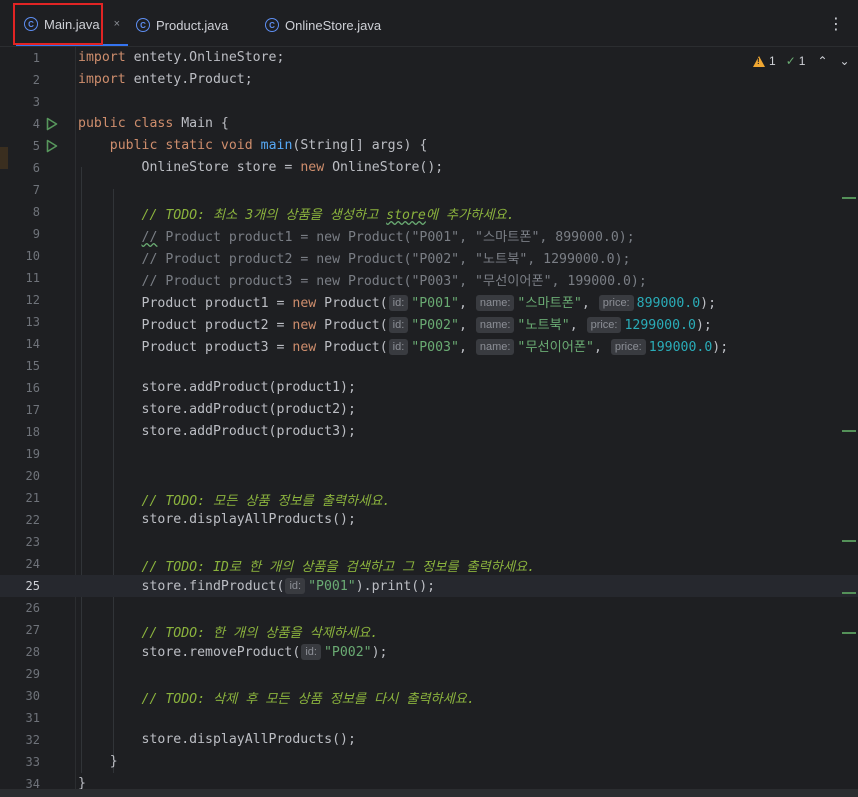  I want to click on code-line: 19, so click(429, 454).